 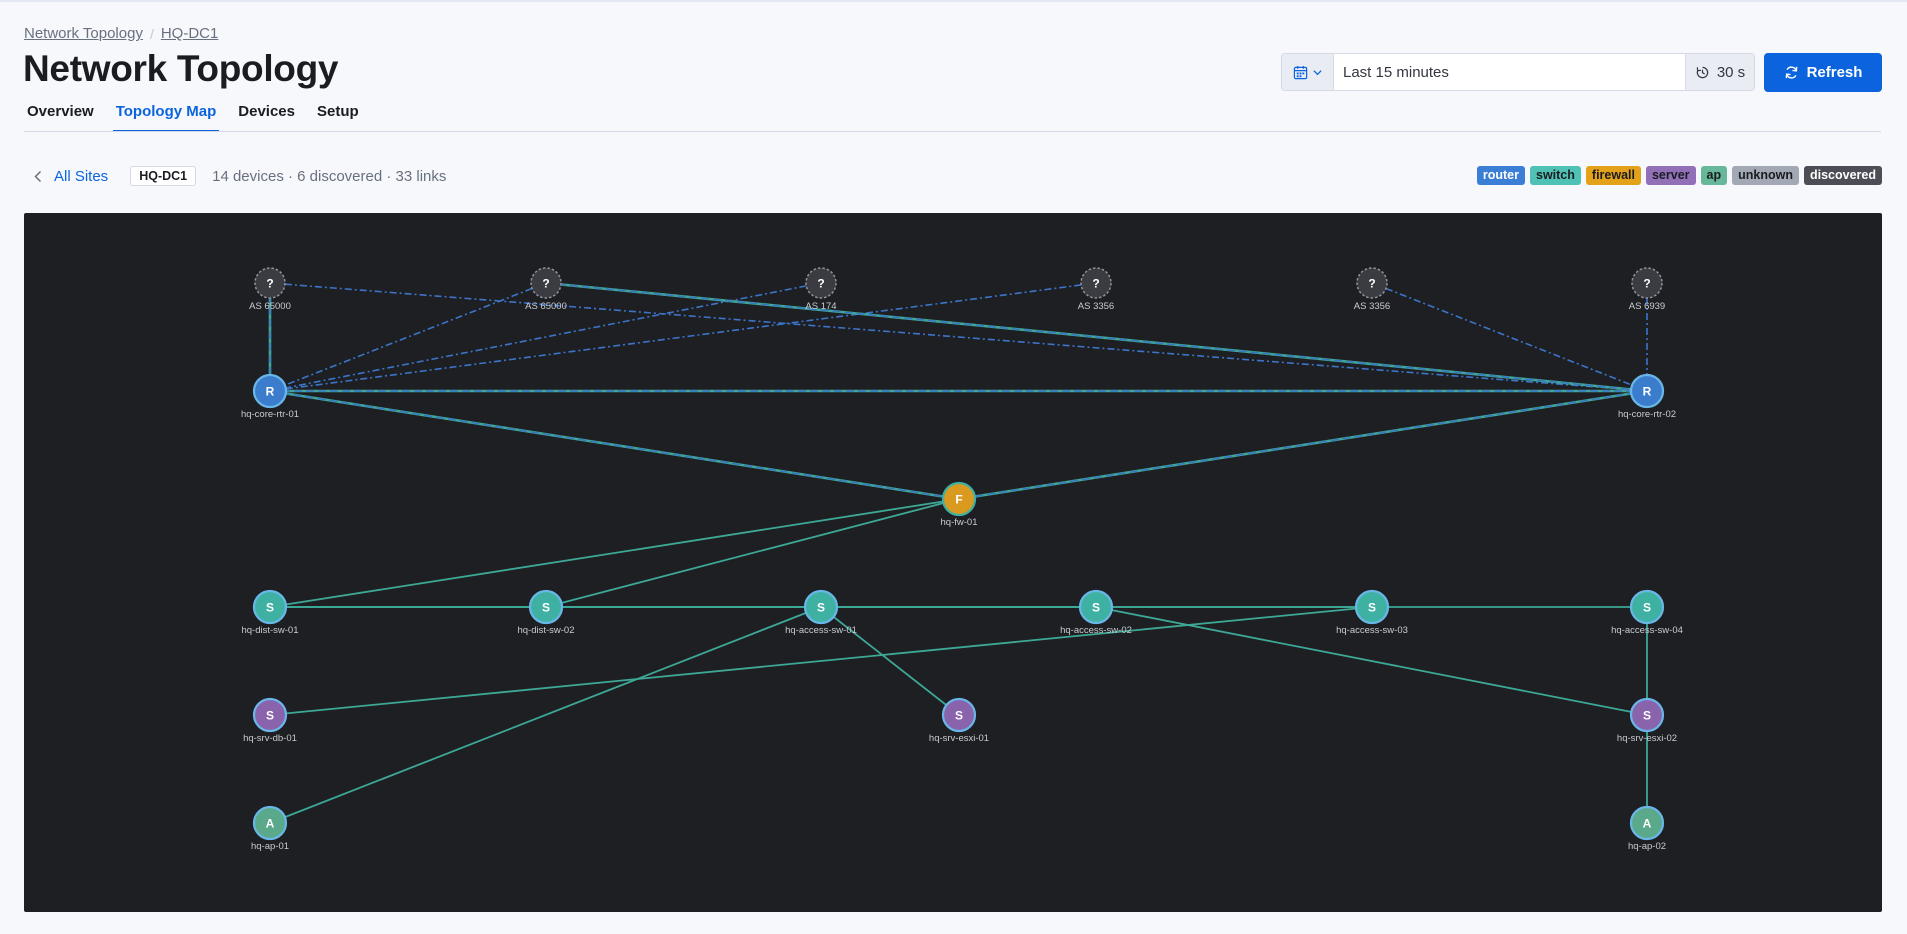 I want to click on node-as2: ? AS 65000, so click(x=546, y=289).